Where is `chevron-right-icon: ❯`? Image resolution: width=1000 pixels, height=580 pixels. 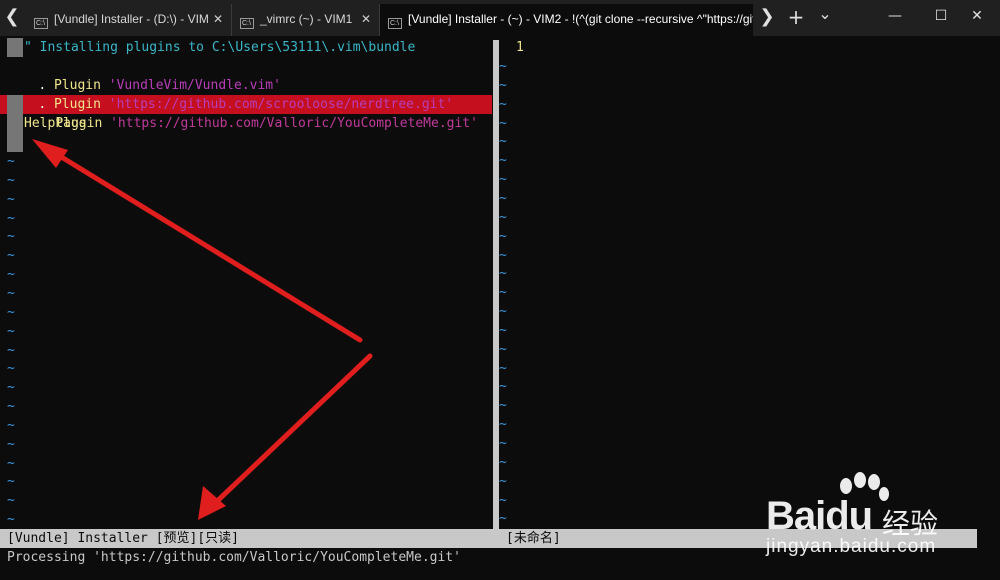 chevron-right-icon: ❯ is located at coordinates (767, 16).